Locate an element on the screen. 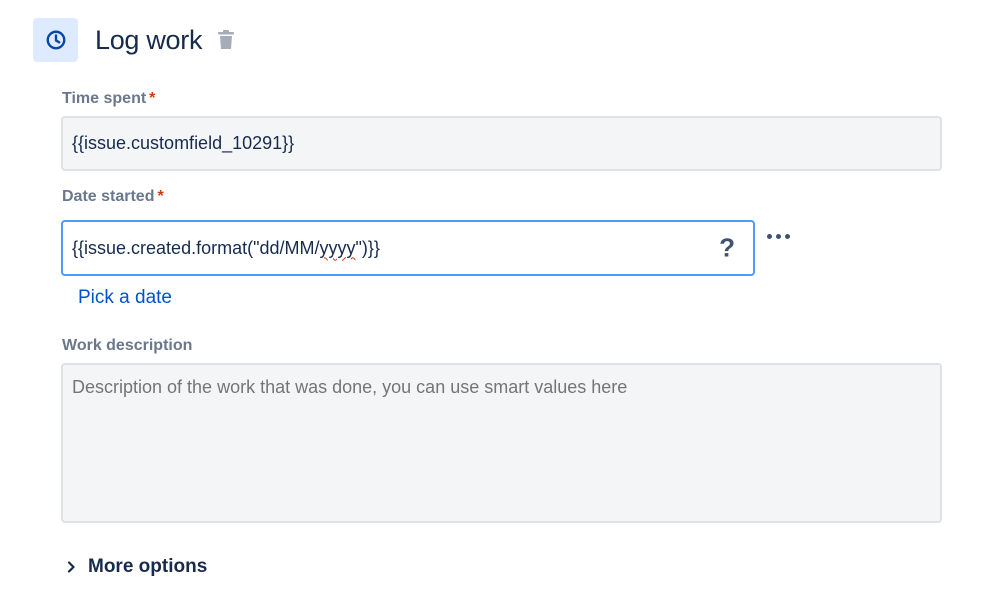 The height and width of the screenshot is (597, 998). clock-icon is located at coordinates (55, 40).